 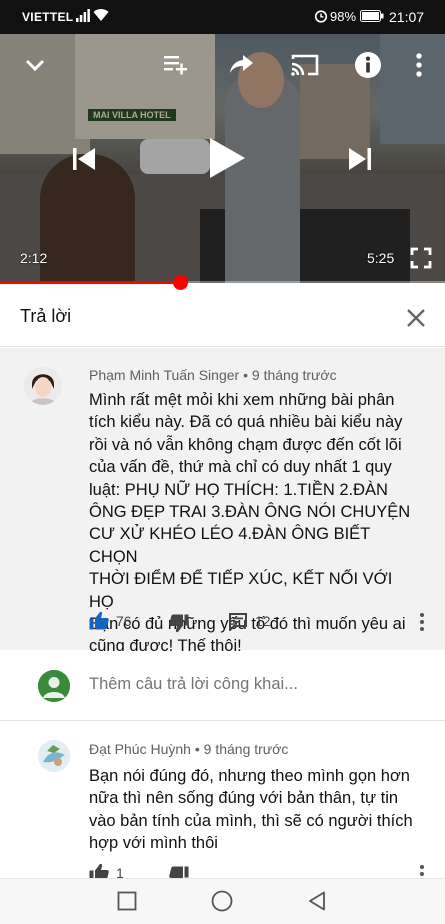 What do you see at coordinates (250, 512) in the screenshot?
I see `comment-line: ÔNG ĐẸP TRAI 3.ĐÀN ÔNG NÓI CHUYỆN` at bounding box center [250, 512].